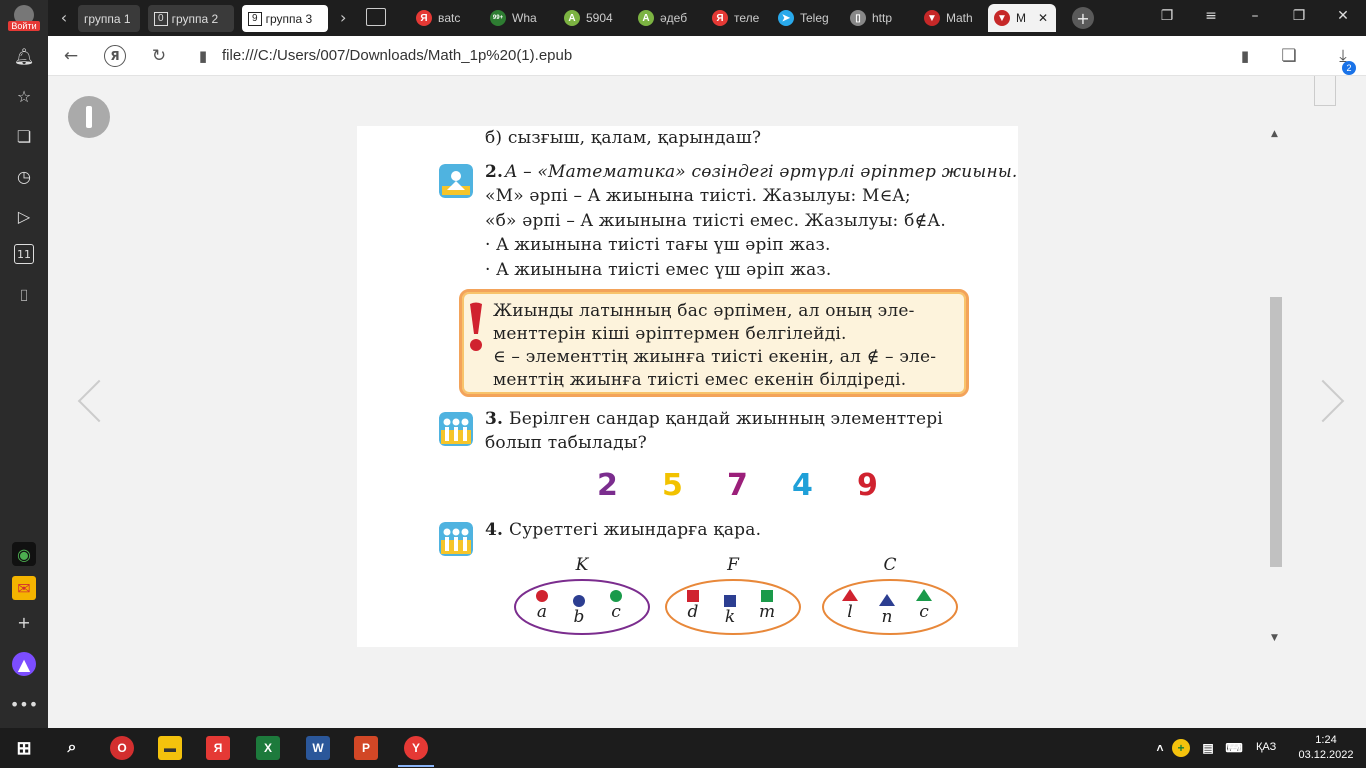 The height and width of the screenshot is (768, 1366). What do you see at coordinates (747, 18) in the screenshot?
I see `tab-label: теле` at bounding box center [747, 18].